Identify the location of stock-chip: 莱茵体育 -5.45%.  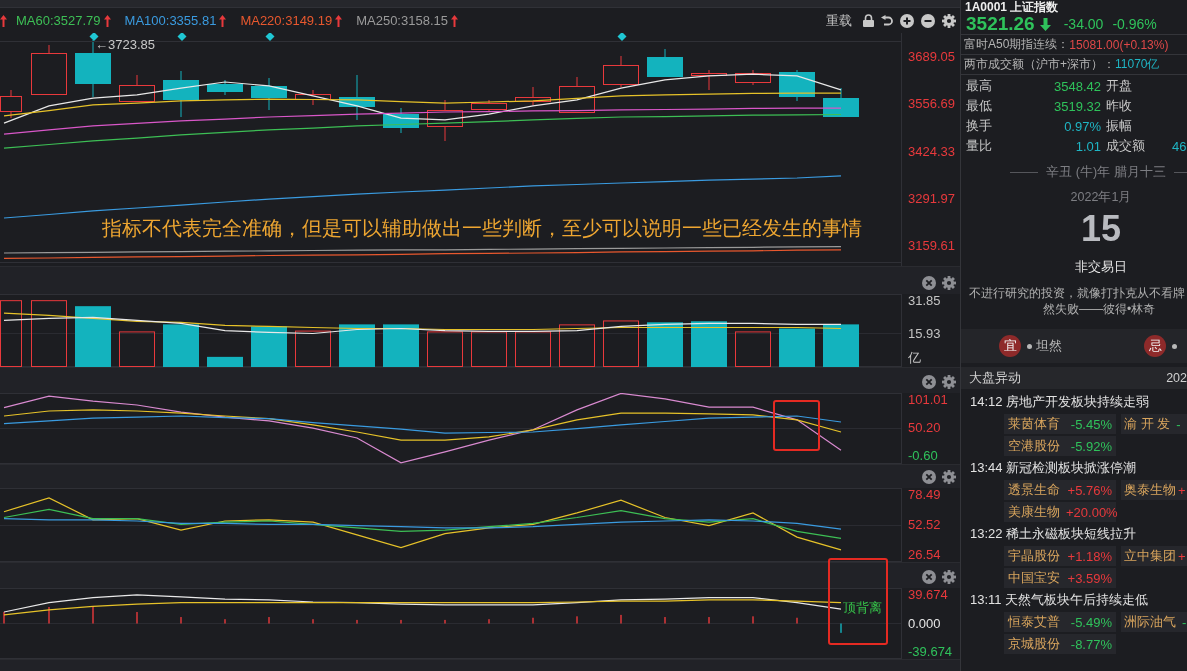
(1060, 424).